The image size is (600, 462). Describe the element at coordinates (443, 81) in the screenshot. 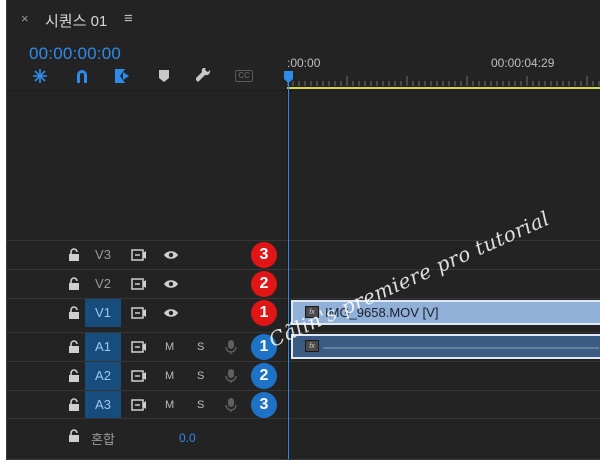

I see `ruler-ticks` at that location.